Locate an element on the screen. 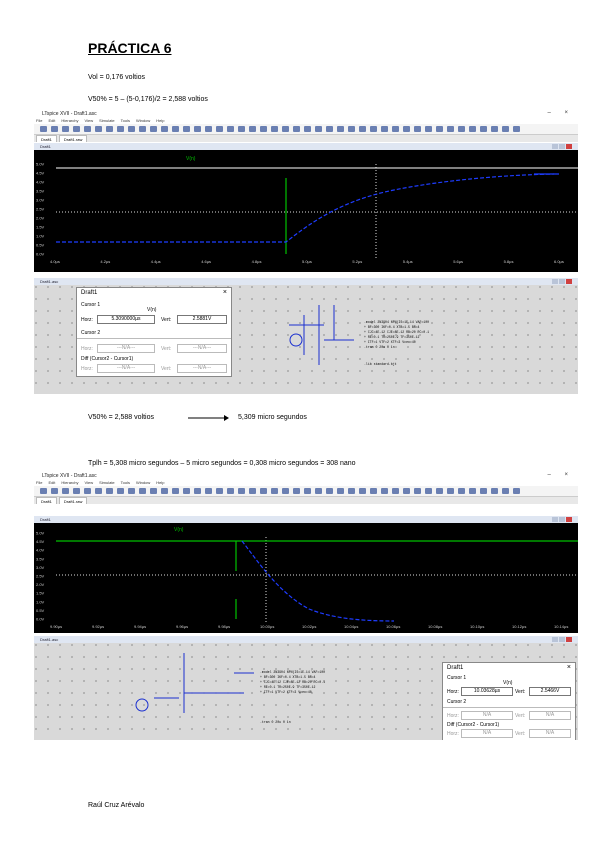  horz-value: 5.3090000µs is located at coordinates (126, 319).